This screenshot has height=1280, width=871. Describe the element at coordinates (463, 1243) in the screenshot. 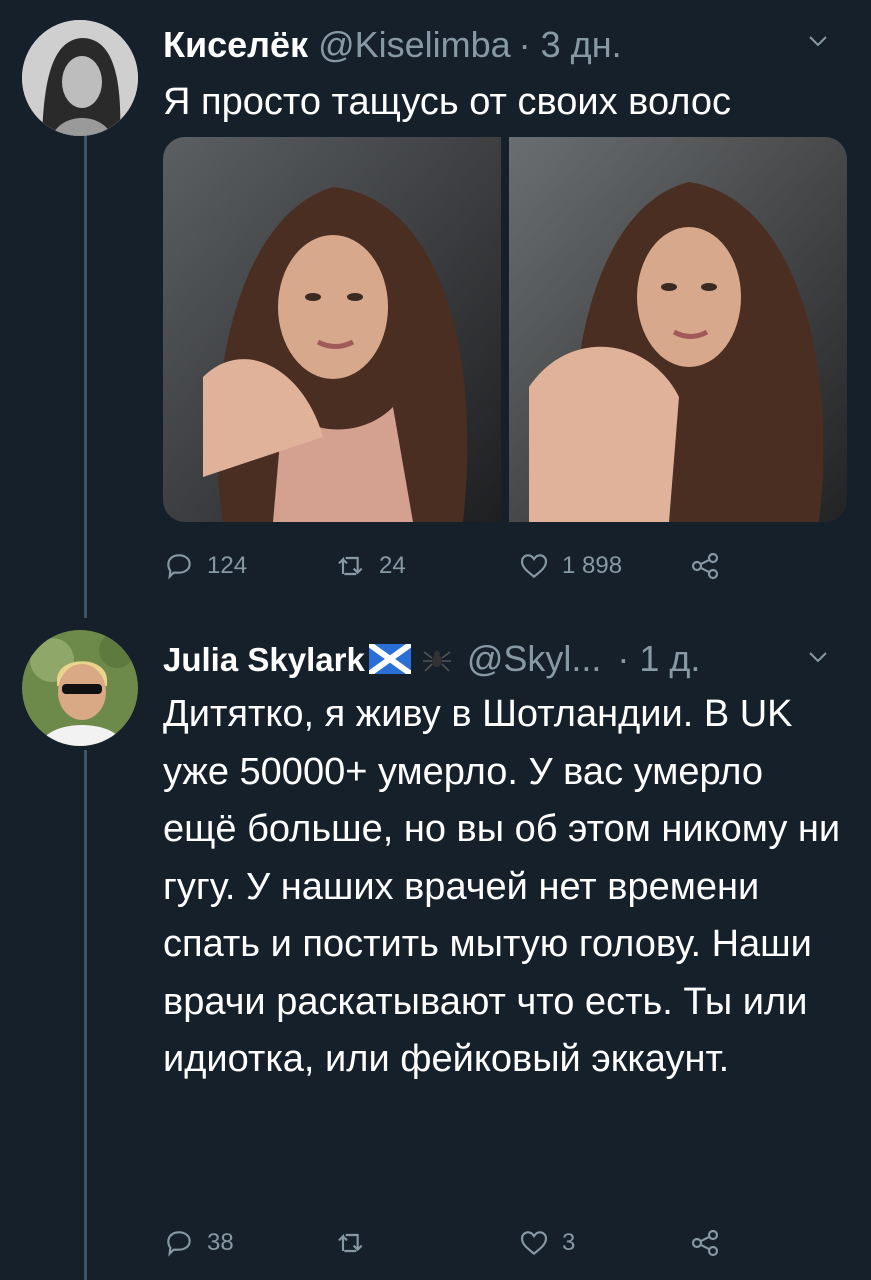

I see `tweet-actions: 38 3` at that location.